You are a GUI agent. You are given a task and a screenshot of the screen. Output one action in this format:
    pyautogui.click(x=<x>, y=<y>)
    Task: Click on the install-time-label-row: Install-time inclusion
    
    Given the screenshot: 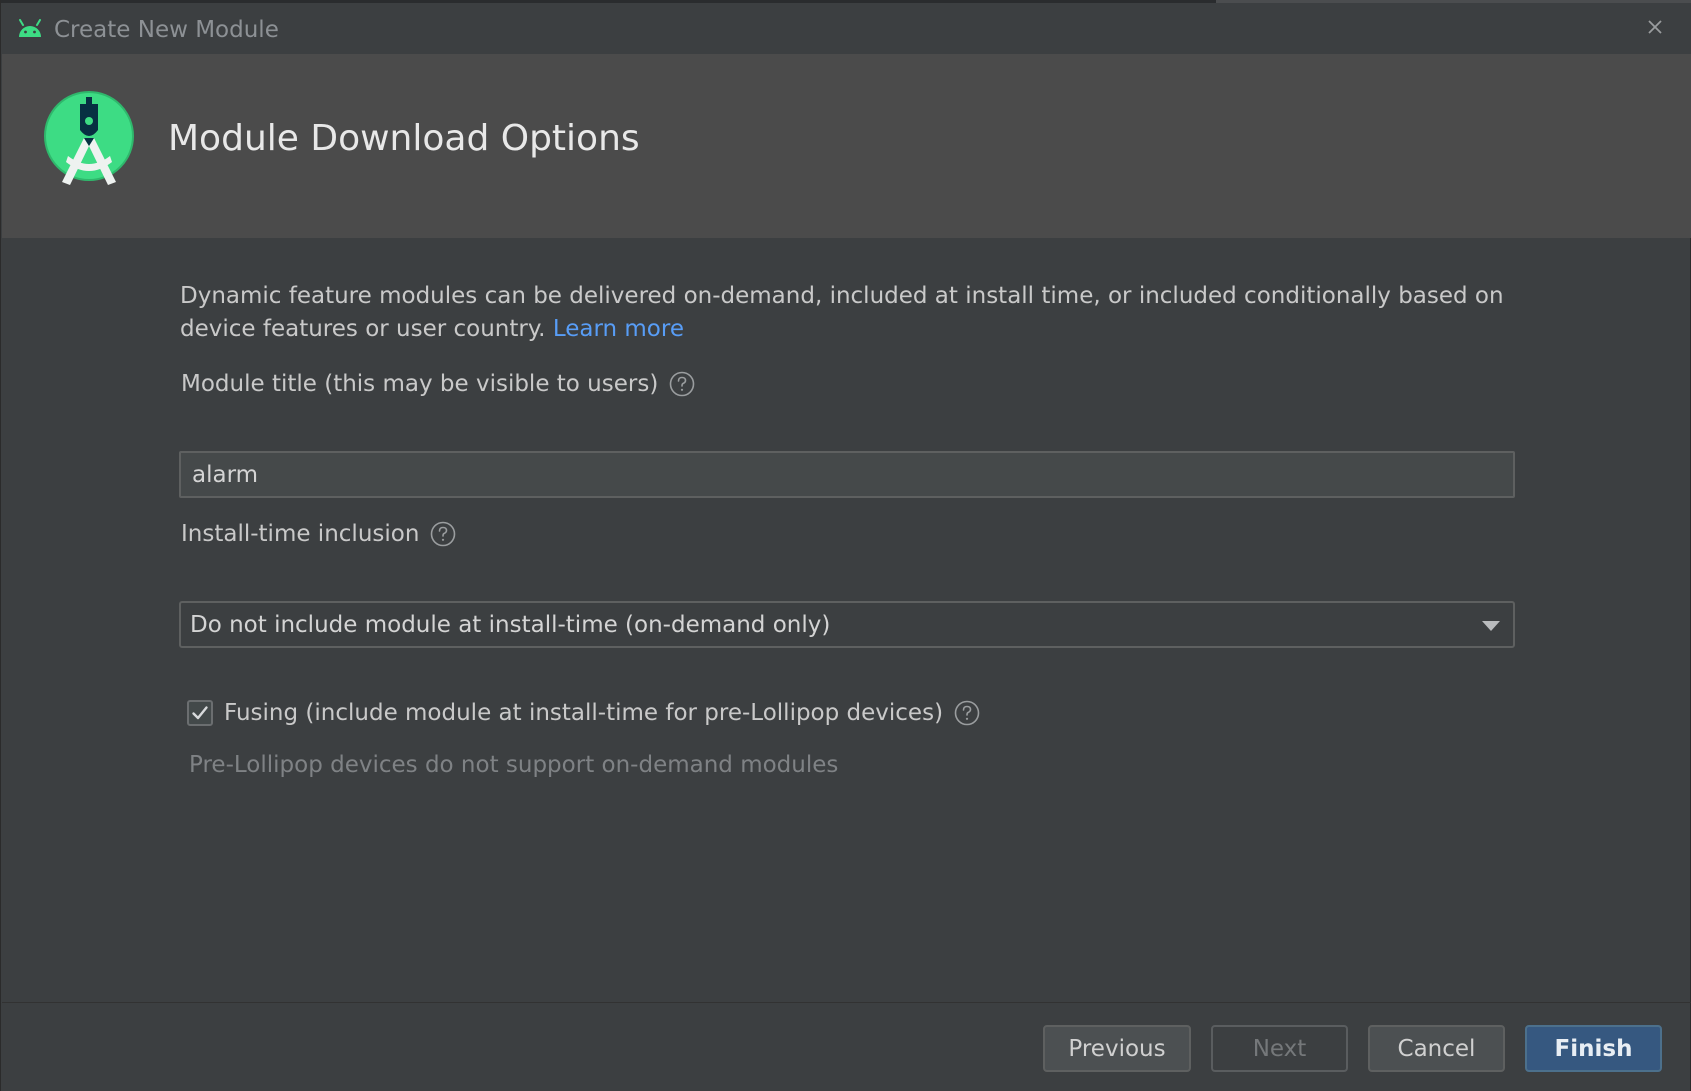 What is the action you would take?
    pyautogui.click(x=318, y=534)
    